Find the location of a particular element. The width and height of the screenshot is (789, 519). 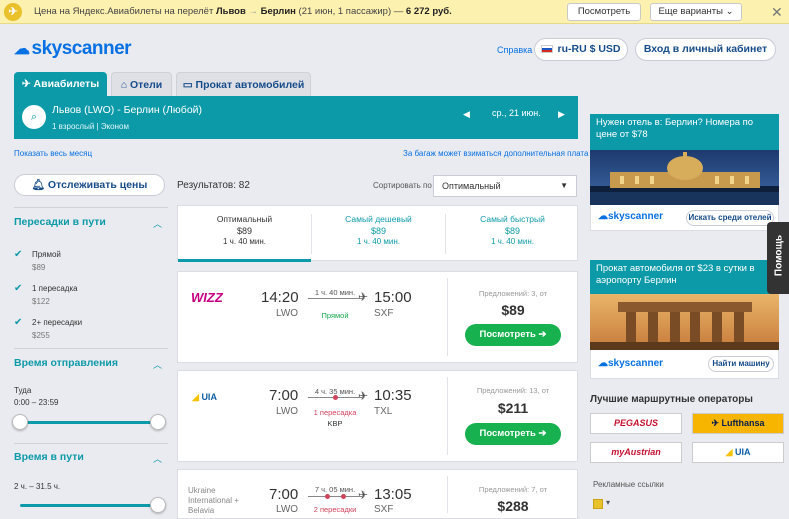

departure-slider-track is located at coordinates (90, 422).